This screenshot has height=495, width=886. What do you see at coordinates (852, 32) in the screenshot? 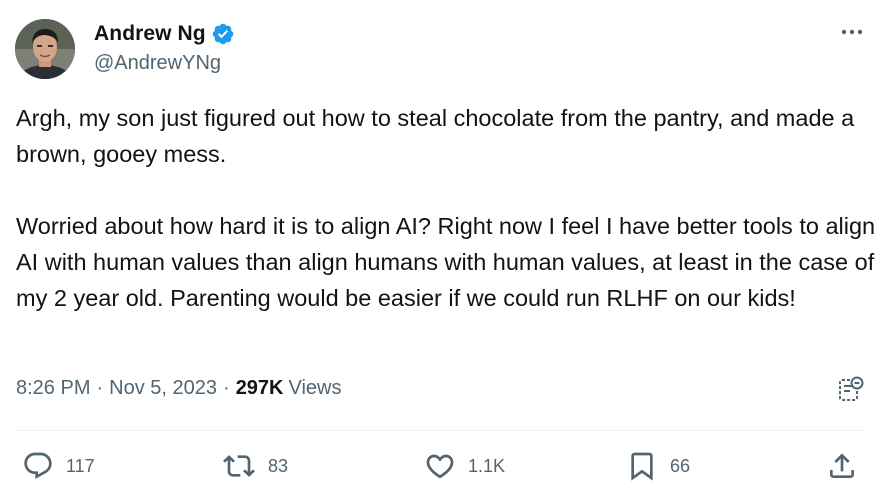
I see `more-icon` at bounding box center [852, 32].